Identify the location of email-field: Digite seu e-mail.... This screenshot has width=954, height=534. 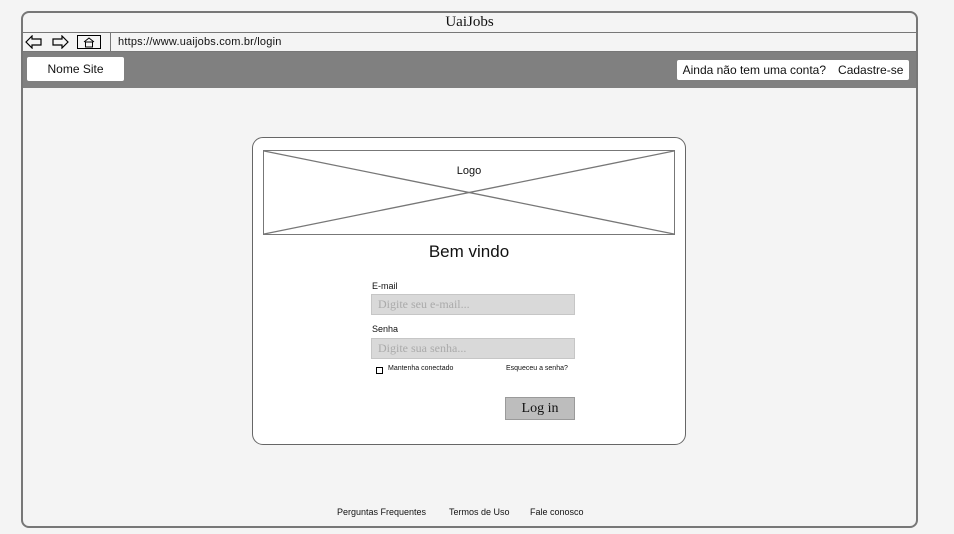
(473, 304).